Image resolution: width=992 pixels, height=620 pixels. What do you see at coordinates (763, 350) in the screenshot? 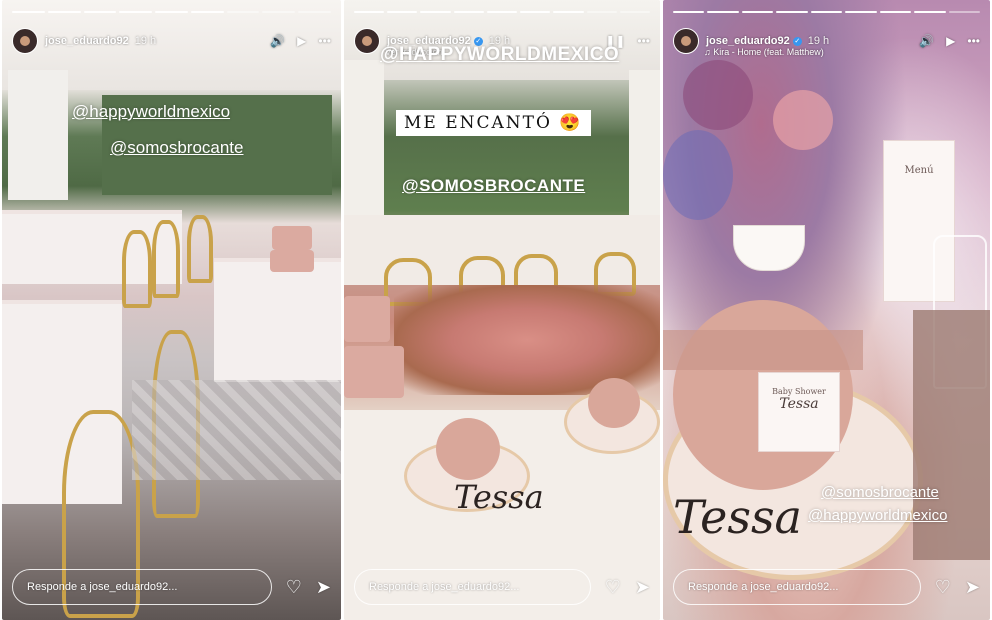
I see `ribbon` at bounding box center [763, 350].